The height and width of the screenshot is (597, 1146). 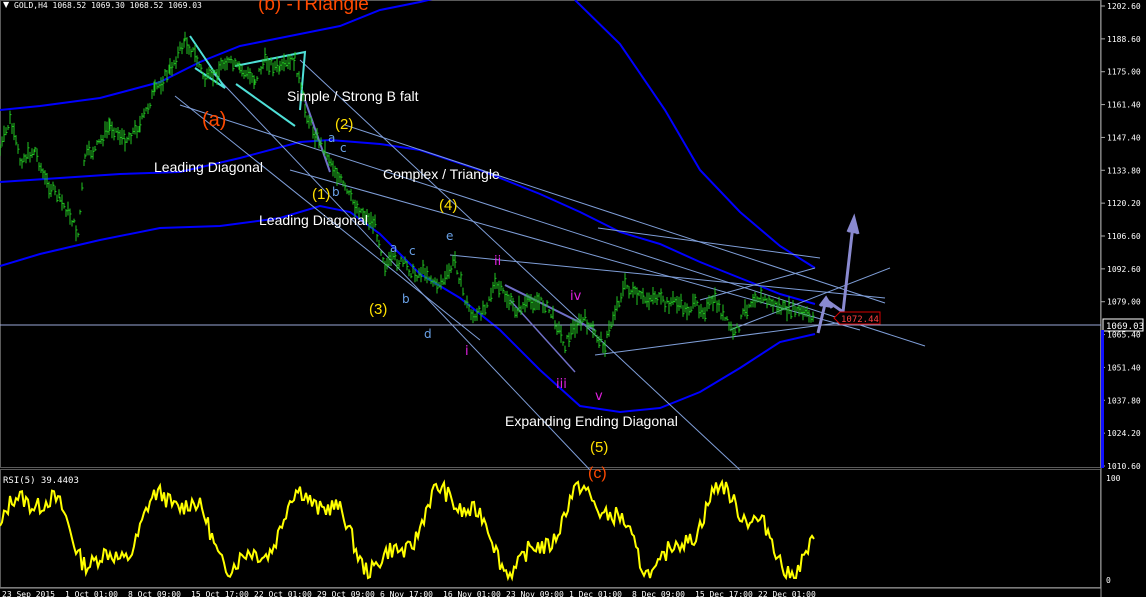 What do you see at coordinates (1125, 327) in the screenshot?
I see `current-price-label: 1069.03` at bounding box center [1125, 327].